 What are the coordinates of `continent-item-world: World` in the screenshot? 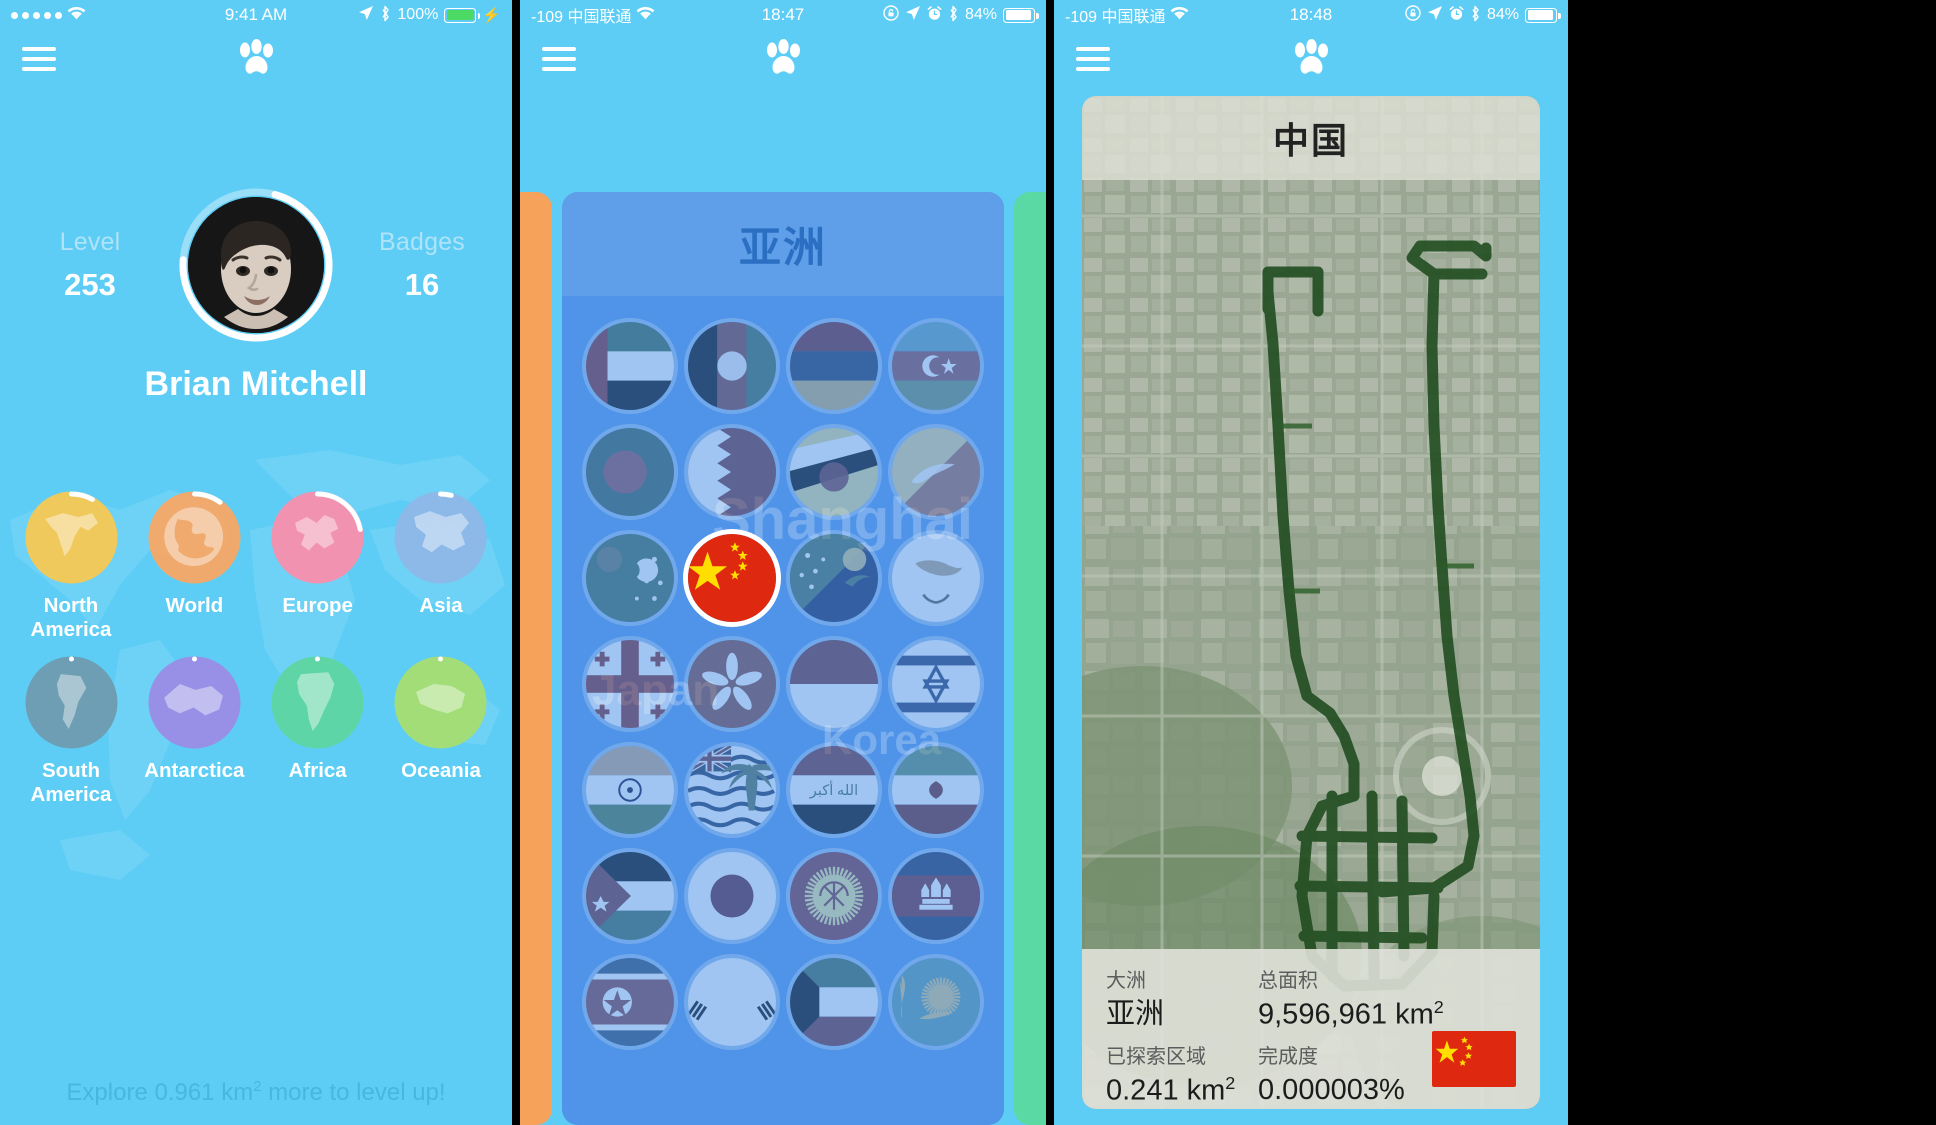 It's located at (194, 565).